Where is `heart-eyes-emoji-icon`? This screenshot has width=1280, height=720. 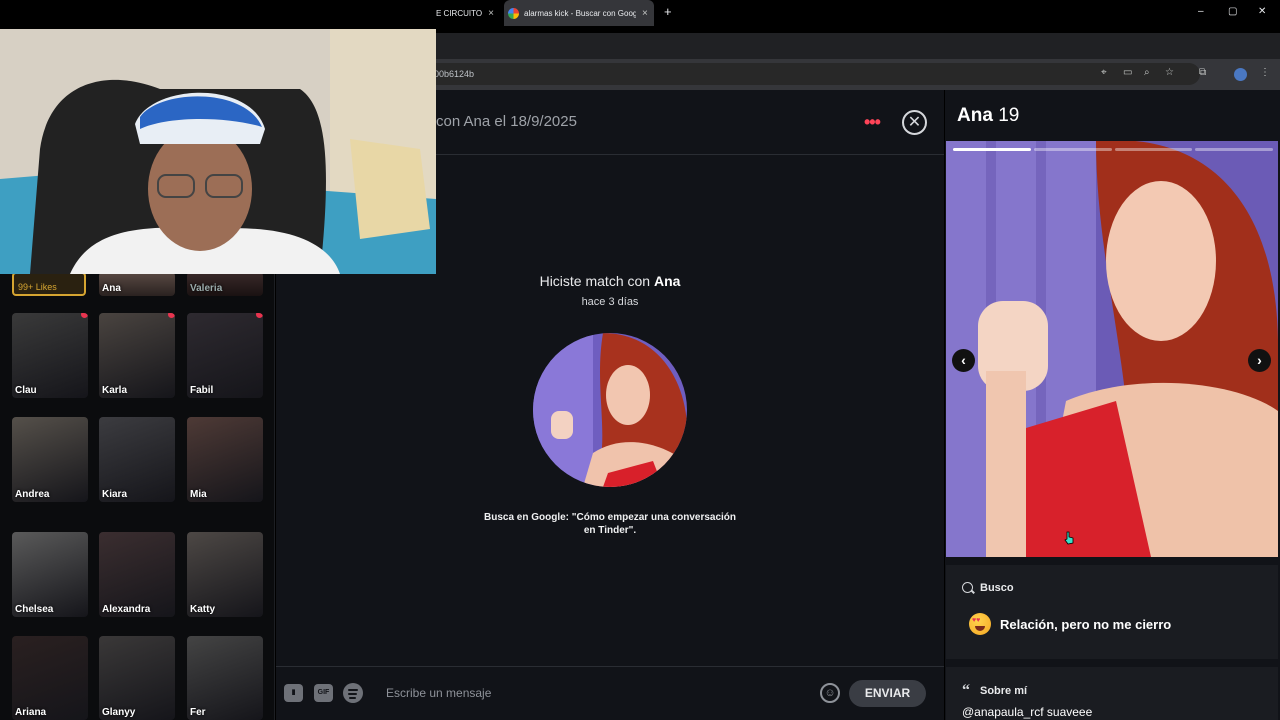
heart-eyes-emoji-icon is located at coordinates (980, 624).